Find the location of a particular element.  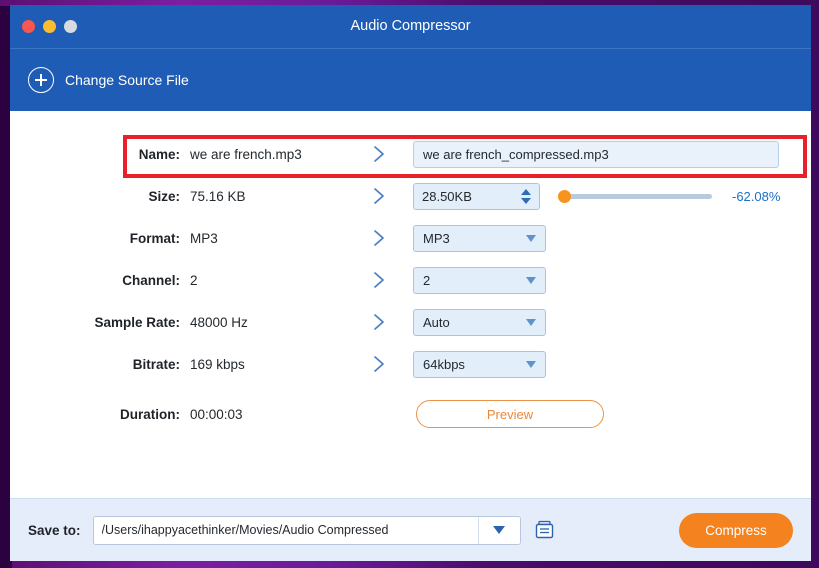

channel-select: 2 is located at coordinates (479, 280).